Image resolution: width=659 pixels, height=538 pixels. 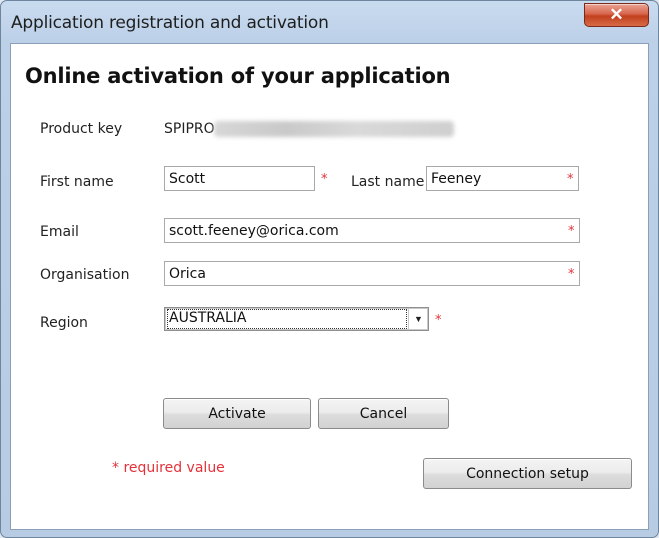 What do you see at coordinates (189, 129) in the screenshot?
I see `product-key-value: SPIPRO` at bounding box center [189, 129].